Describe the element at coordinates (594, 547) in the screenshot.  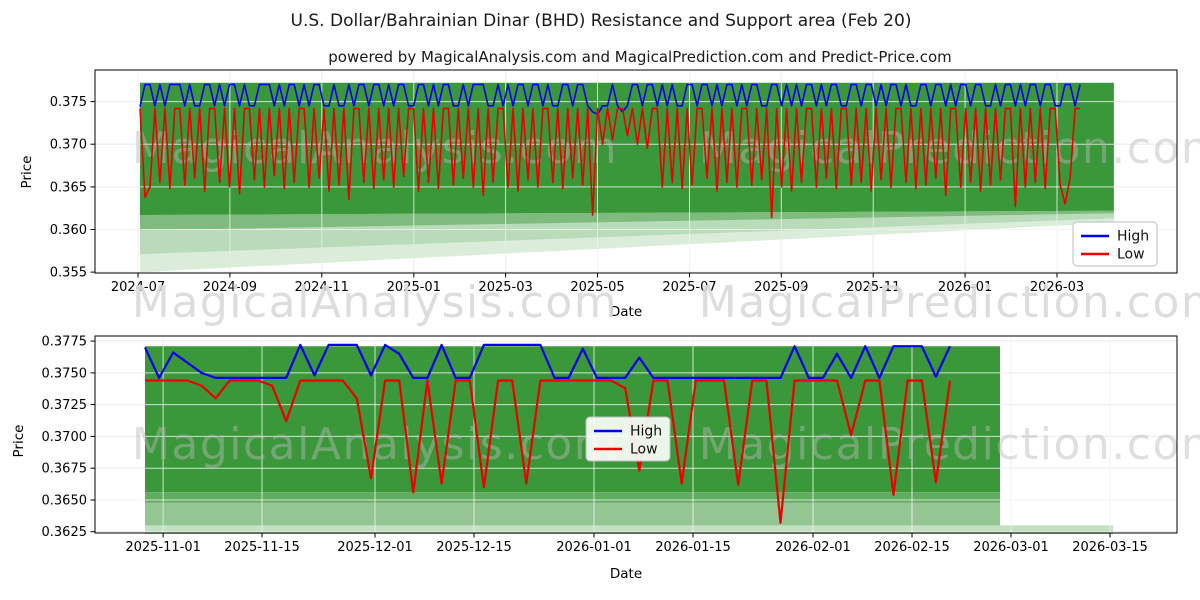
I see `x-tick-label: 2026-01-01` at that location.